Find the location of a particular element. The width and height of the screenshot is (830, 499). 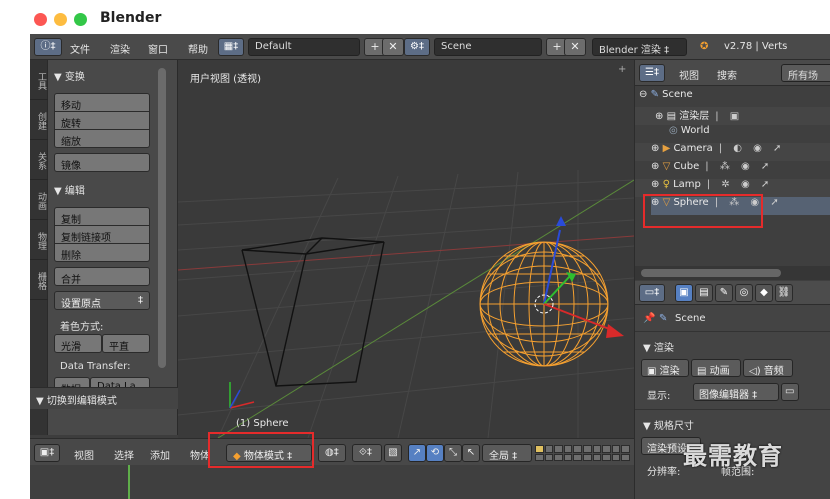

expand-region-icon: + is located at coordinates (624, 70).